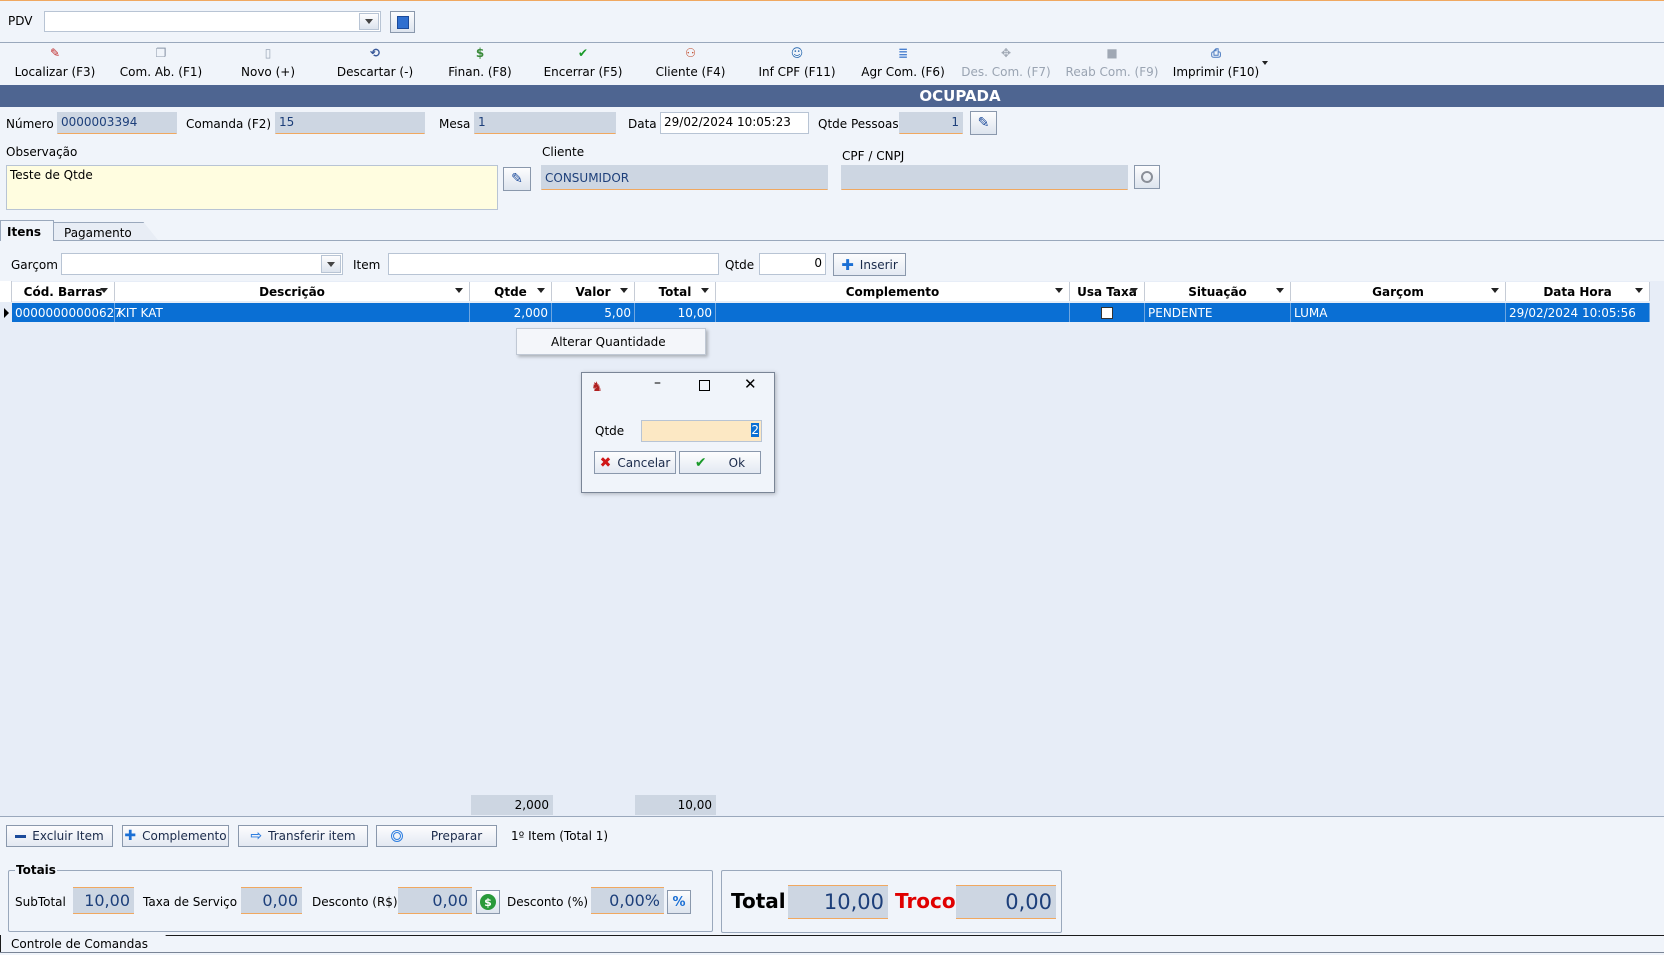  Describe the element at coordinates (103, 900) in the screenshot. I see `subtotal-field: 10,00` at that location.